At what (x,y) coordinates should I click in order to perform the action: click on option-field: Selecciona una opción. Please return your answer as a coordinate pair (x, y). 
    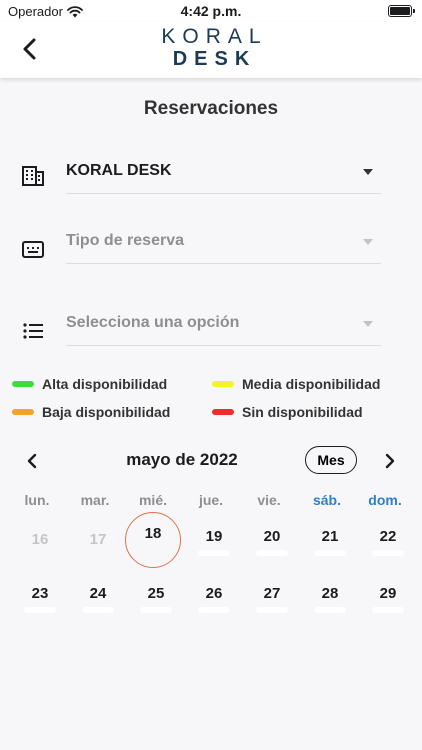
    Looking at the image, I should click on (211, 326).